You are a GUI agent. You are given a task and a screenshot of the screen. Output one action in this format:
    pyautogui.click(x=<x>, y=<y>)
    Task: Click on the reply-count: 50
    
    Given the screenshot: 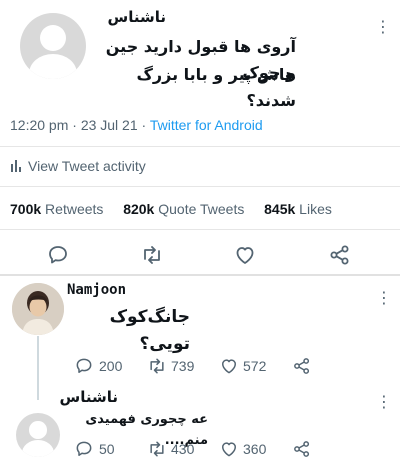 What is the action you would take?
    pyautogui.click(x=107, y=449)
    